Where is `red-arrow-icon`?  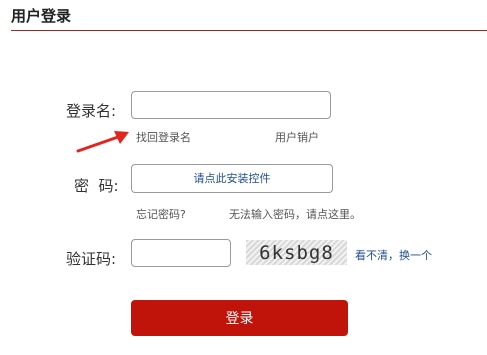
red-arrow-icon is located at coordinates (102, 142).